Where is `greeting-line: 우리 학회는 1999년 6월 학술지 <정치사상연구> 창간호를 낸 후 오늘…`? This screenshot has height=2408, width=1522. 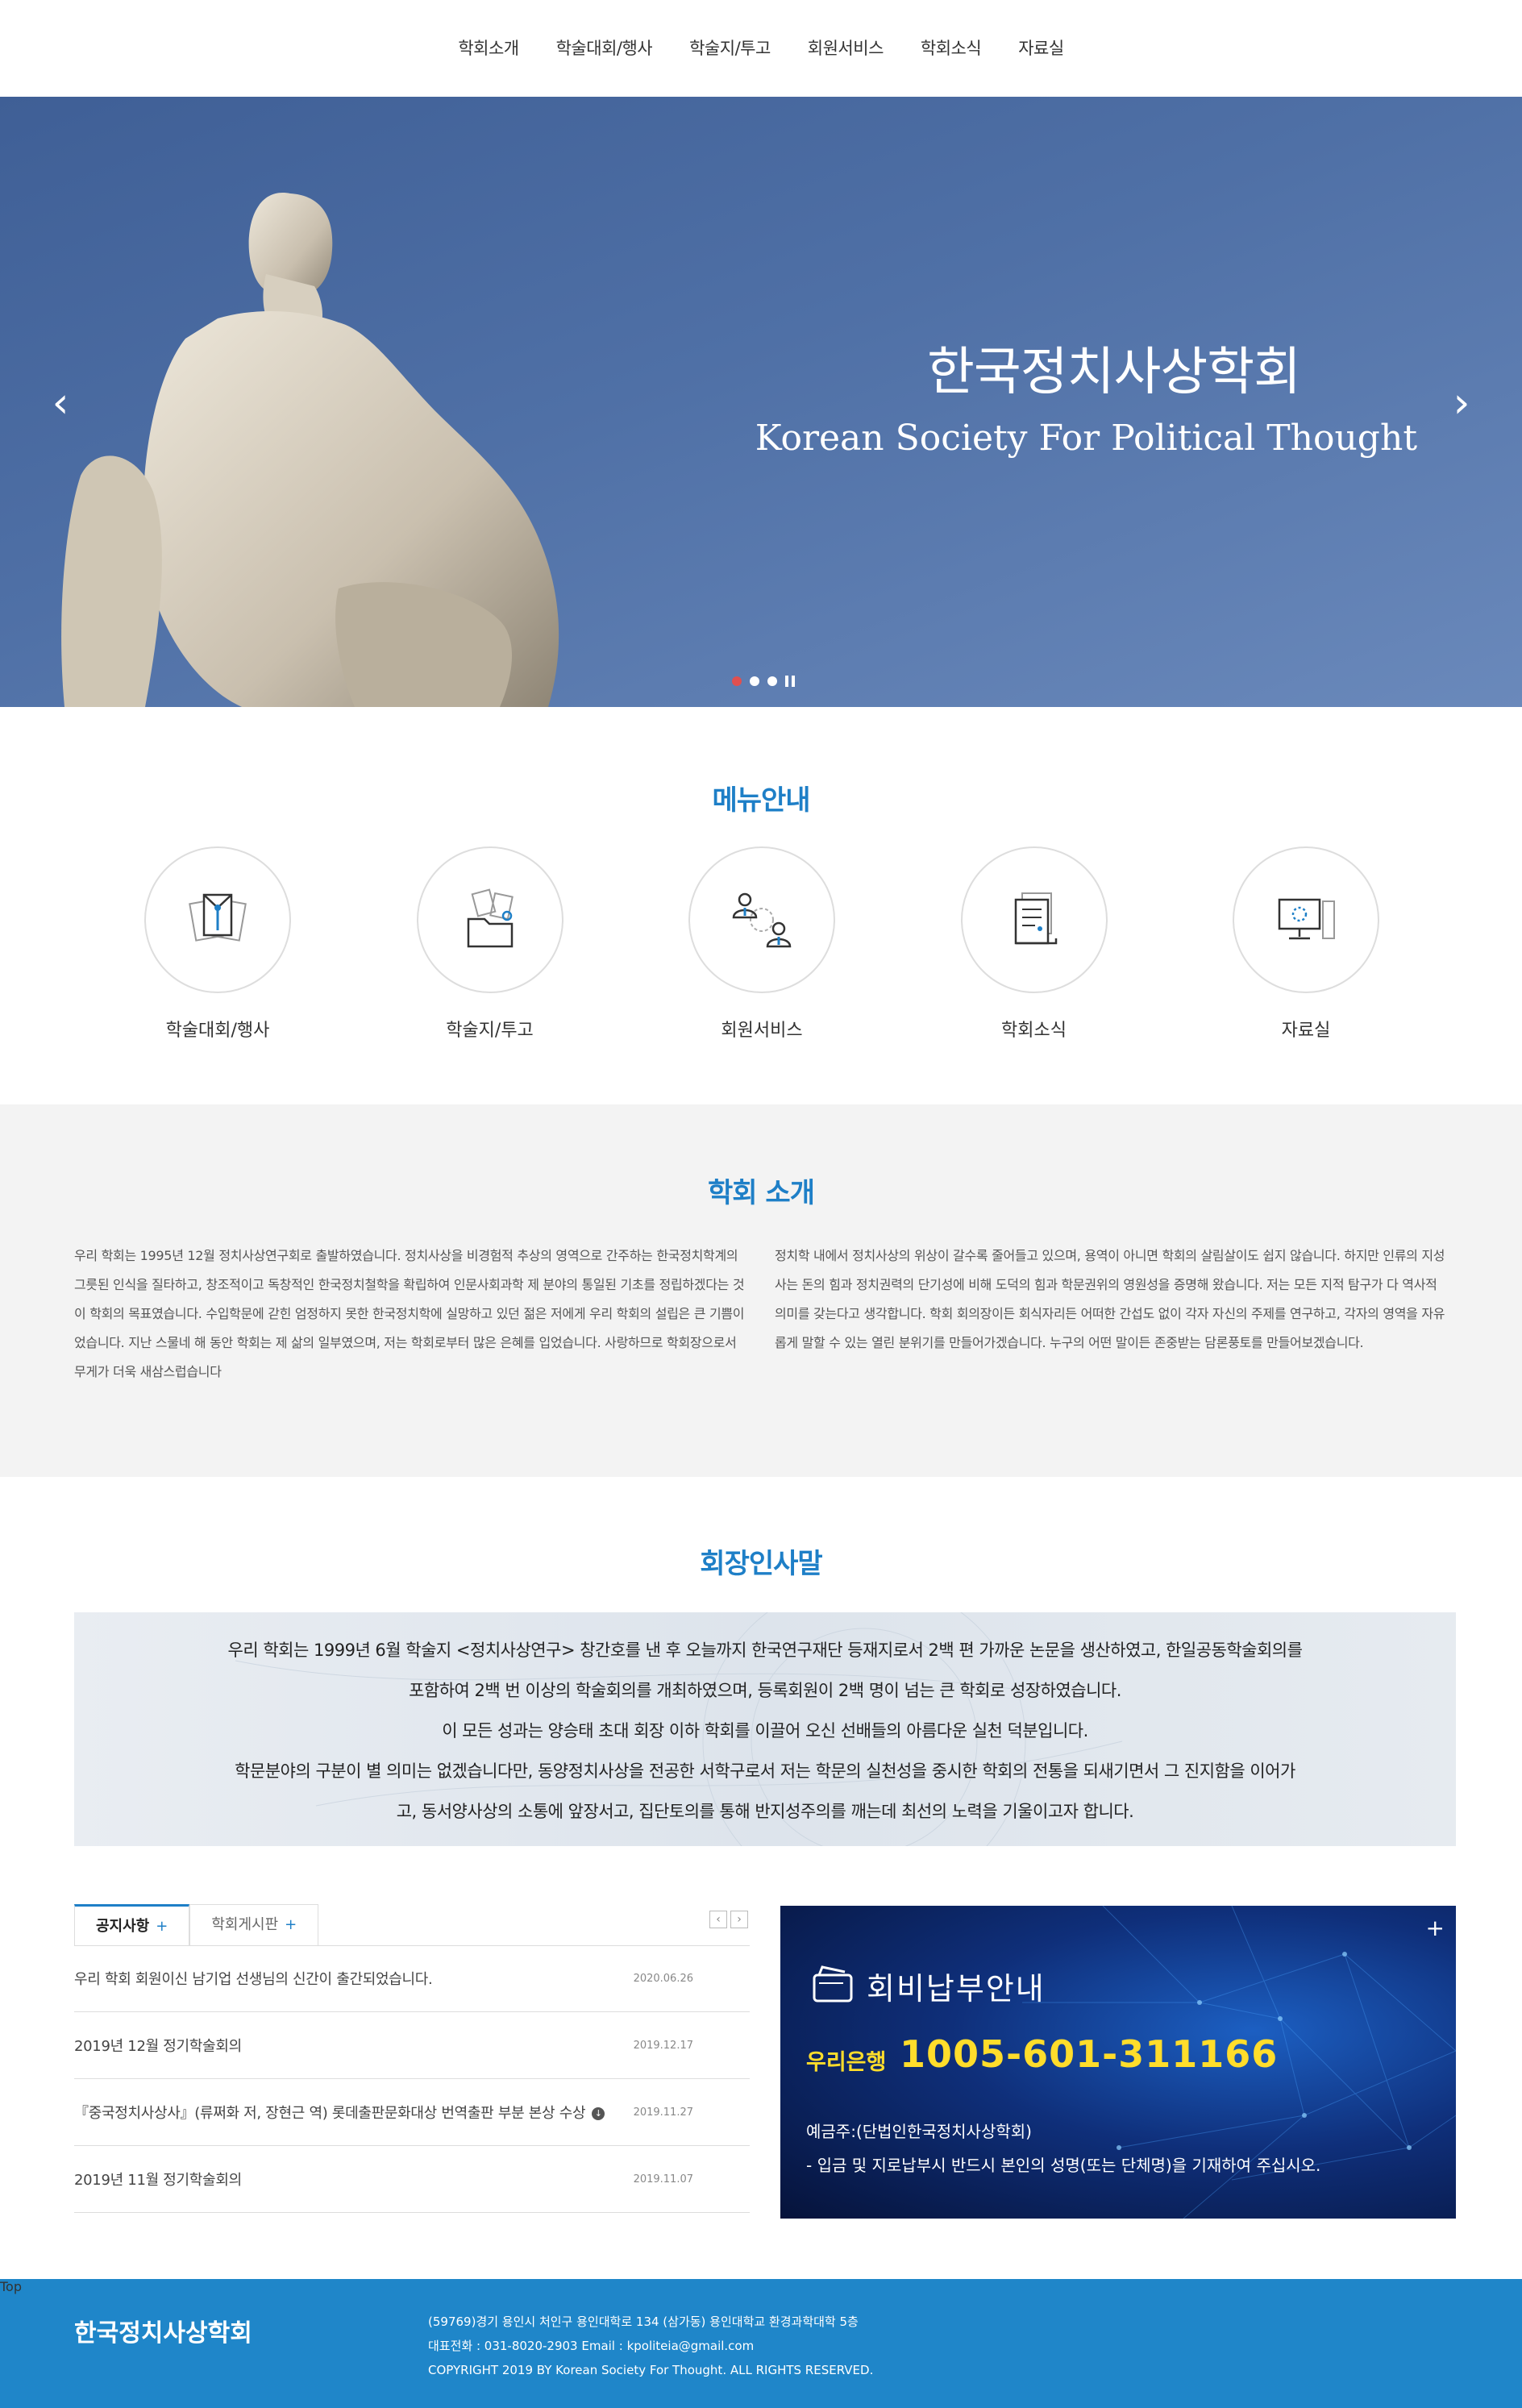 greeting-line: 우리 학회는 1999년 6월 학술지 <정치사상연구> 창간호를 낸 후 오늘… is located at coordinates (765, 1650).